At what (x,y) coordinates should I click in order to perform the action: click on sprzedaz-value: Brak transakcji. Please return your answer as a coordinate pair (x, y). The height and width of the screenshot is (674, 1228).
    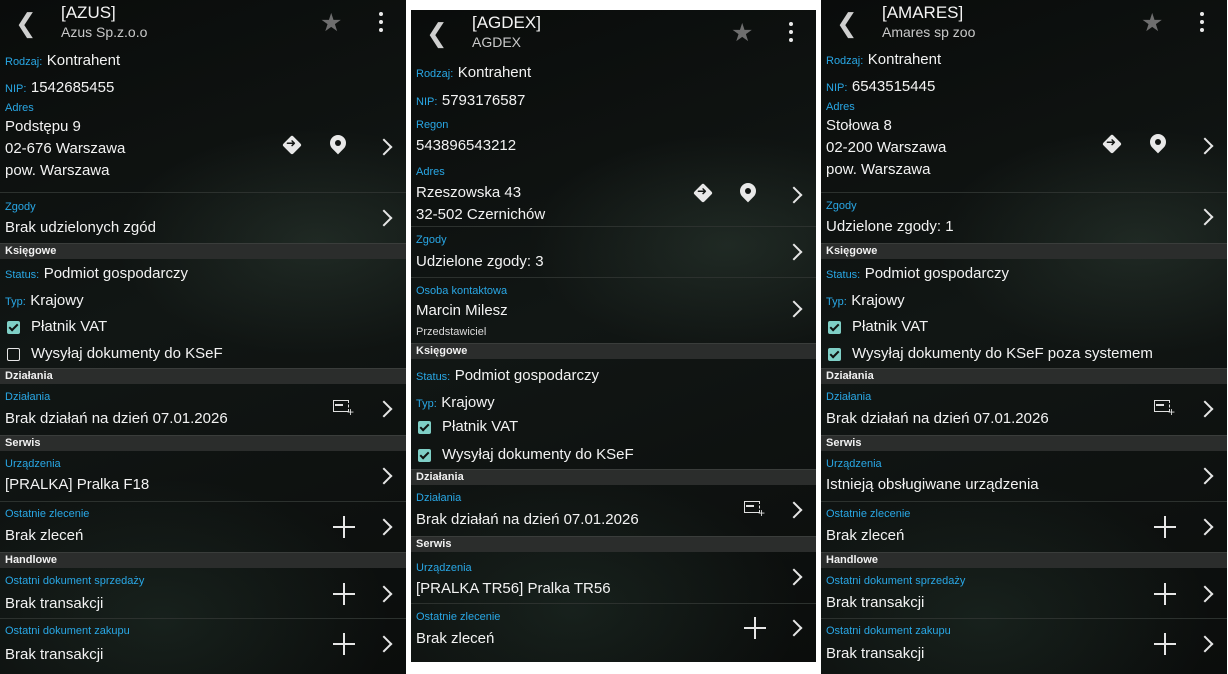
    Looking at the image, I should click on (875, 602).